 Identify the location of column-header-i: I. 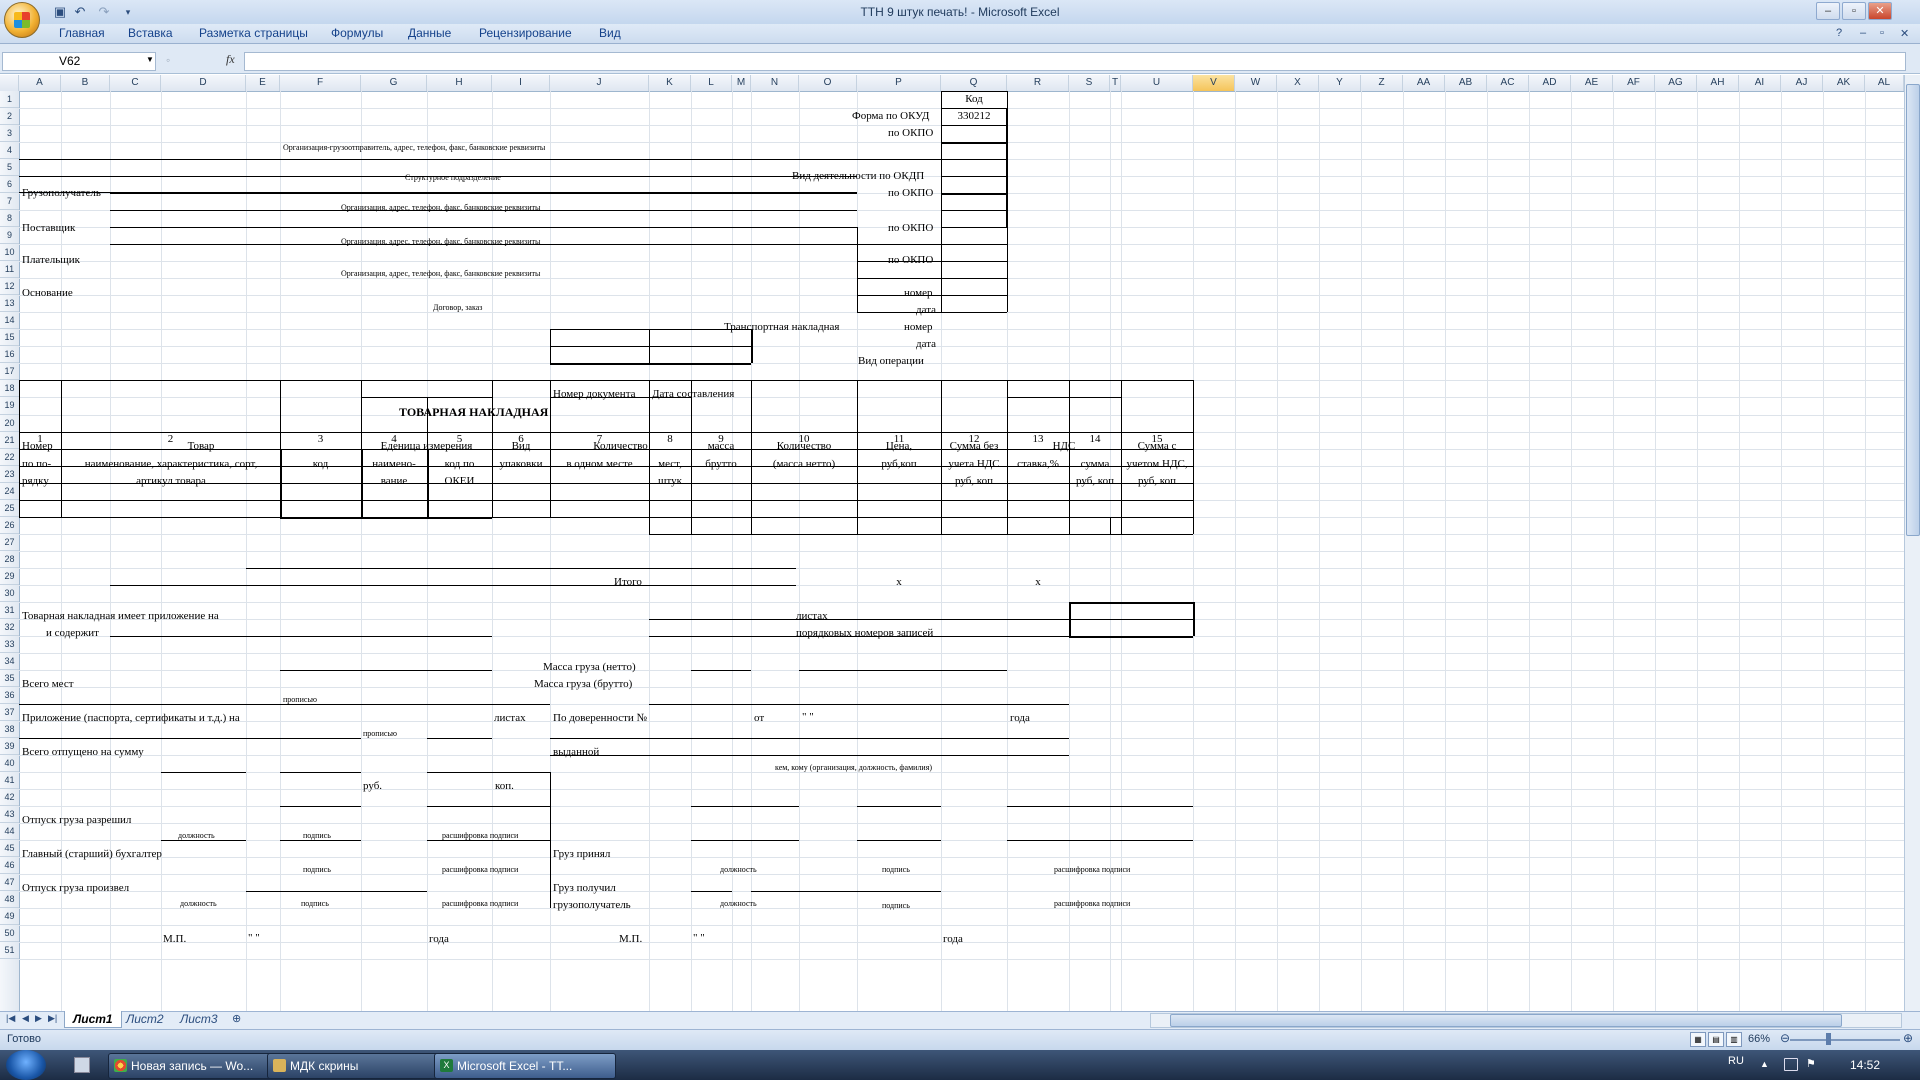
(521, 83).